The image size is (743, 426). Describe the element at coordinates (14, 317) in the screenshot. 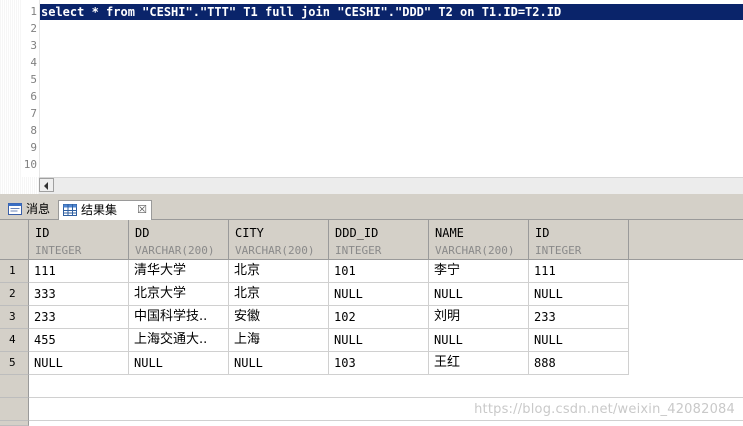

I see `row-number: 3` at that location.